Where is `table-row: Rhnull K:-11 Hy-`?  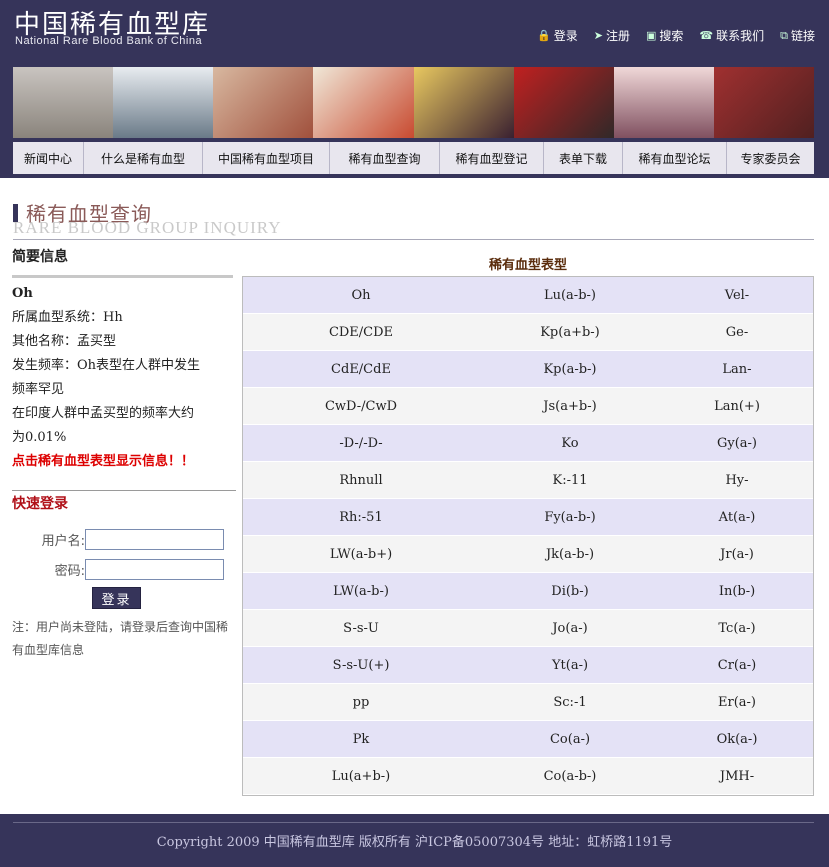
table-row: Rhnull K:-11 Hy- is located at coordinates (528, 480).